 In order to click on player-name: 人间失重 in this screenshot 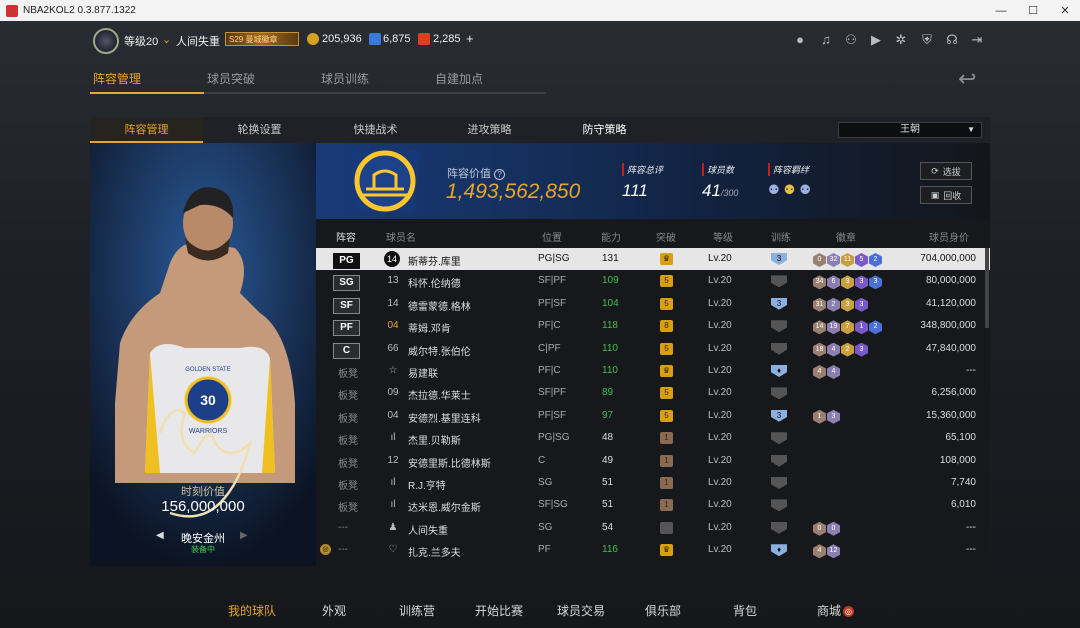, I will do `click(428, 529)`.